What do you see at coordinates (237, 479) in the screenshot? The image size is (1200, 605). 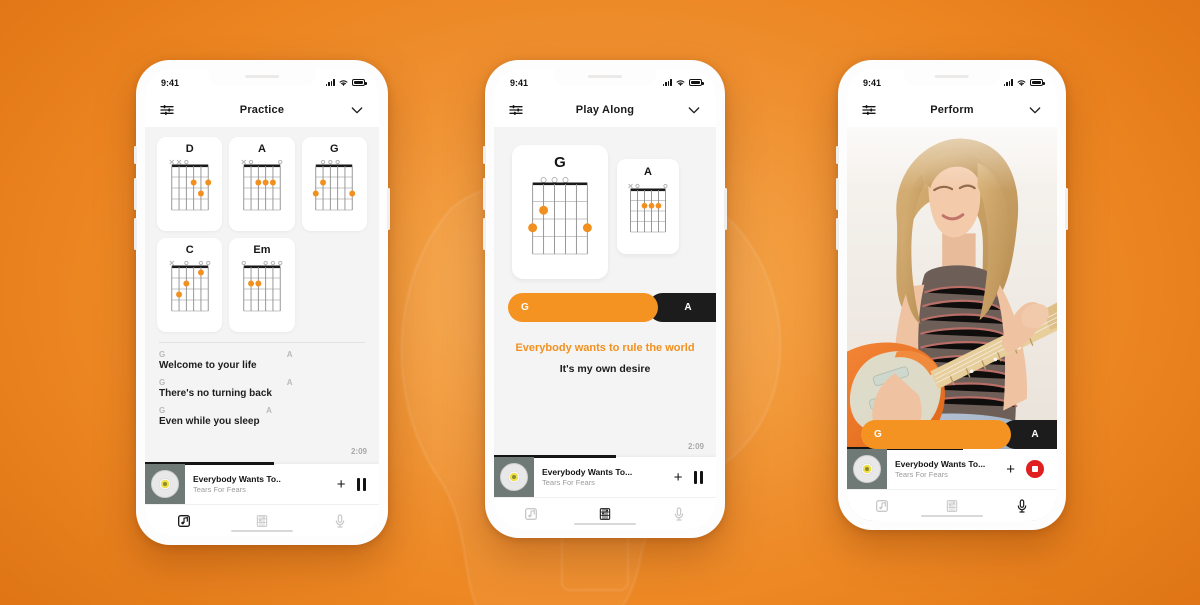 I see `track-title: Everybody Wants To..` at bounding box center [237, 479].